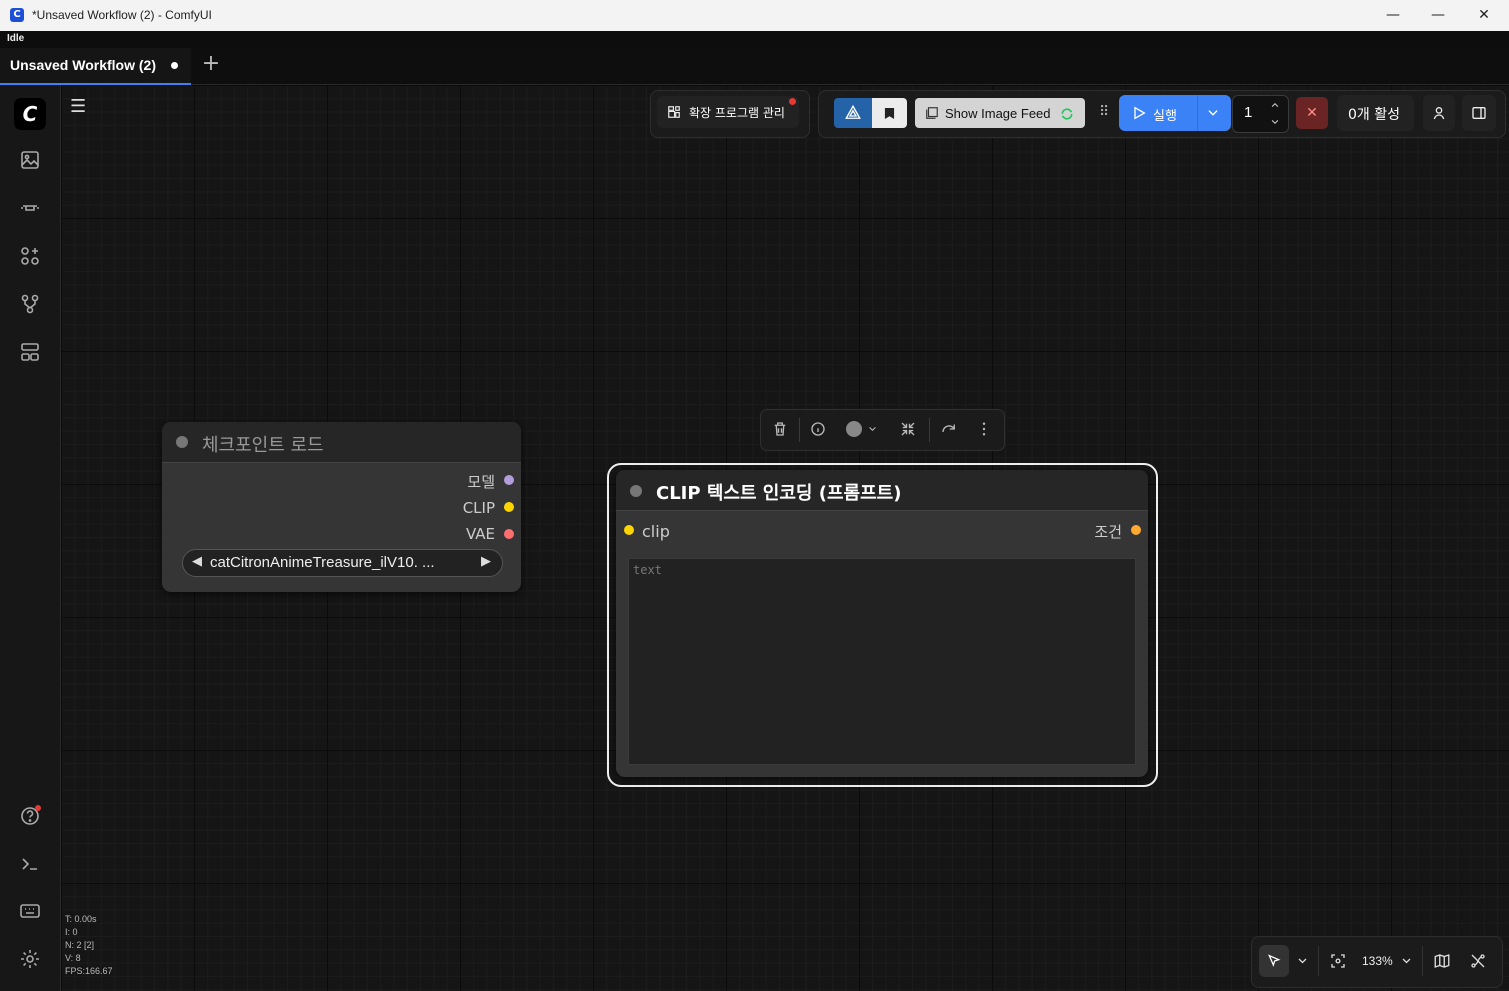  Describe the element at coordinates (854, 429) in the screenshot. I see `color-picker-icon` at that location.